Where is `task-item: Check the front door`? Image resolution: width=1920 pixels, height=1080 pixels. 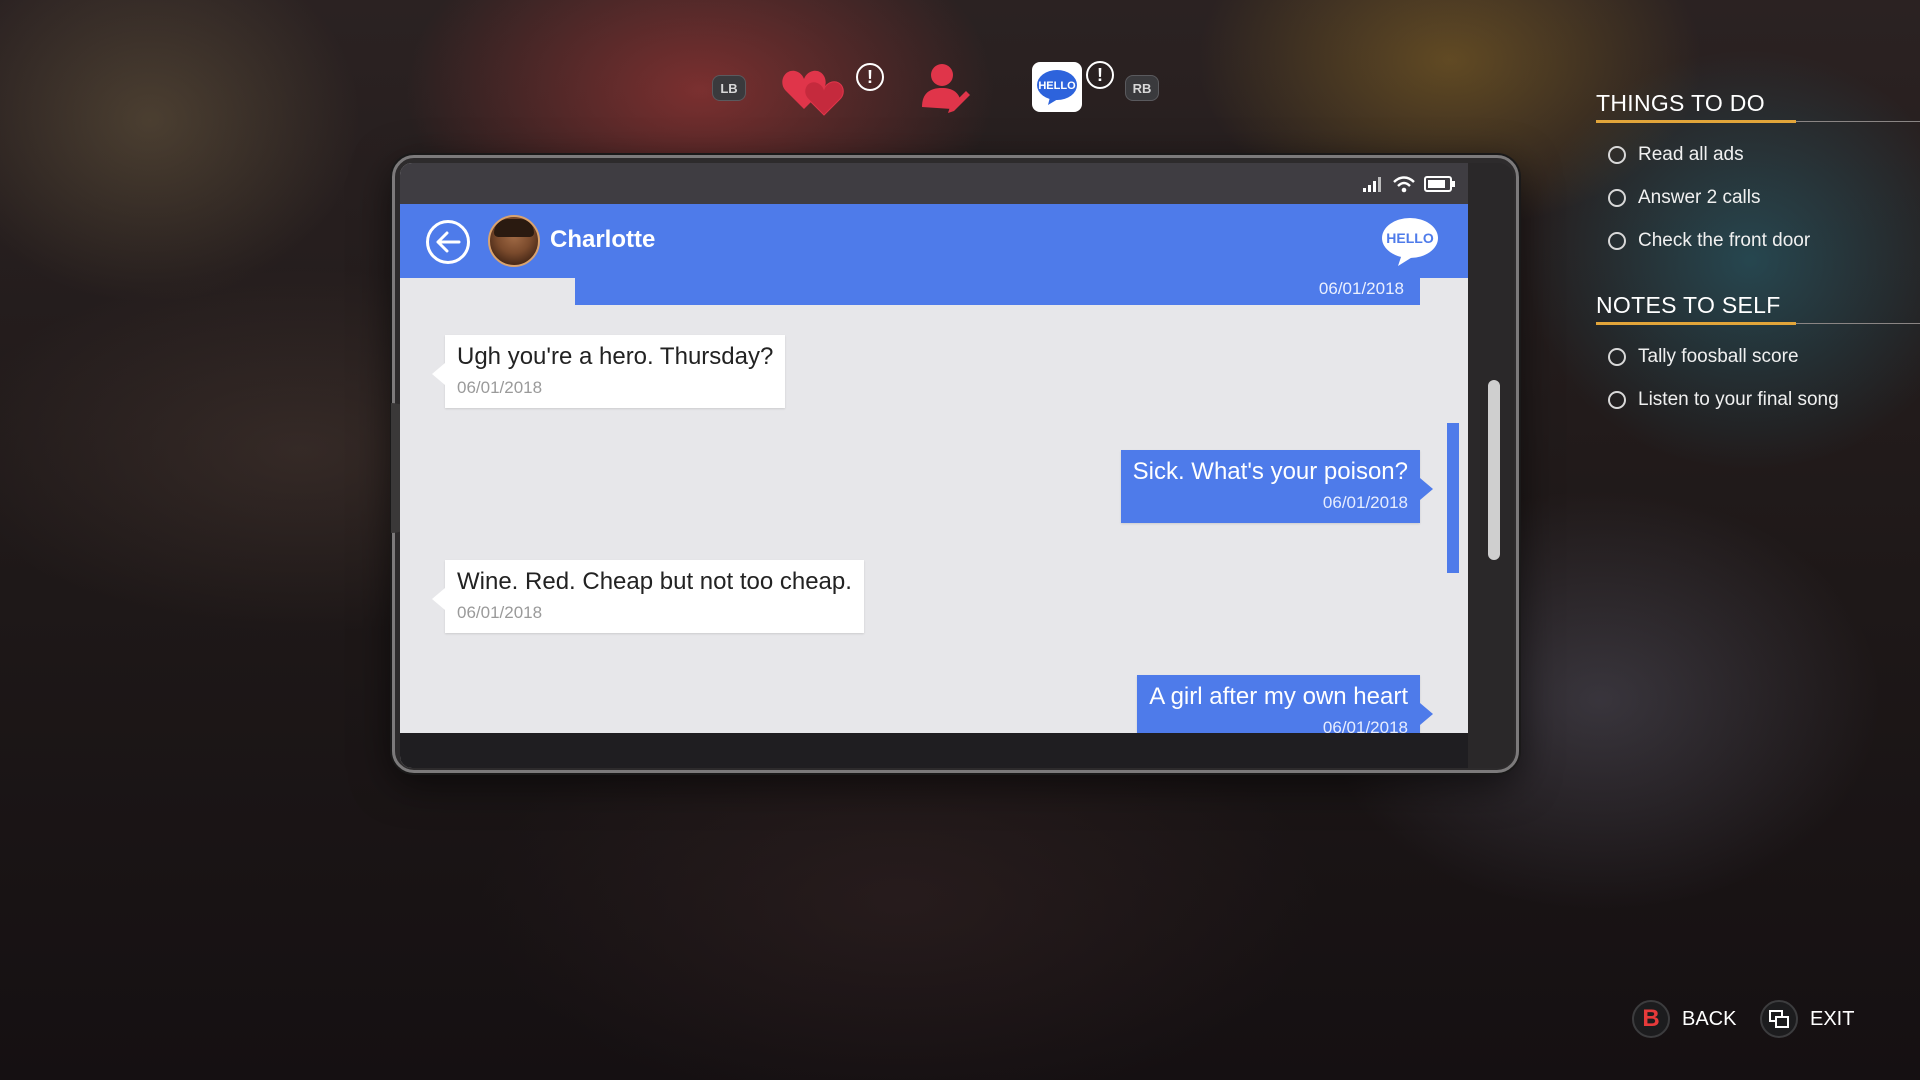 task-item: Check the front door is located at coordinates (1758, 240).